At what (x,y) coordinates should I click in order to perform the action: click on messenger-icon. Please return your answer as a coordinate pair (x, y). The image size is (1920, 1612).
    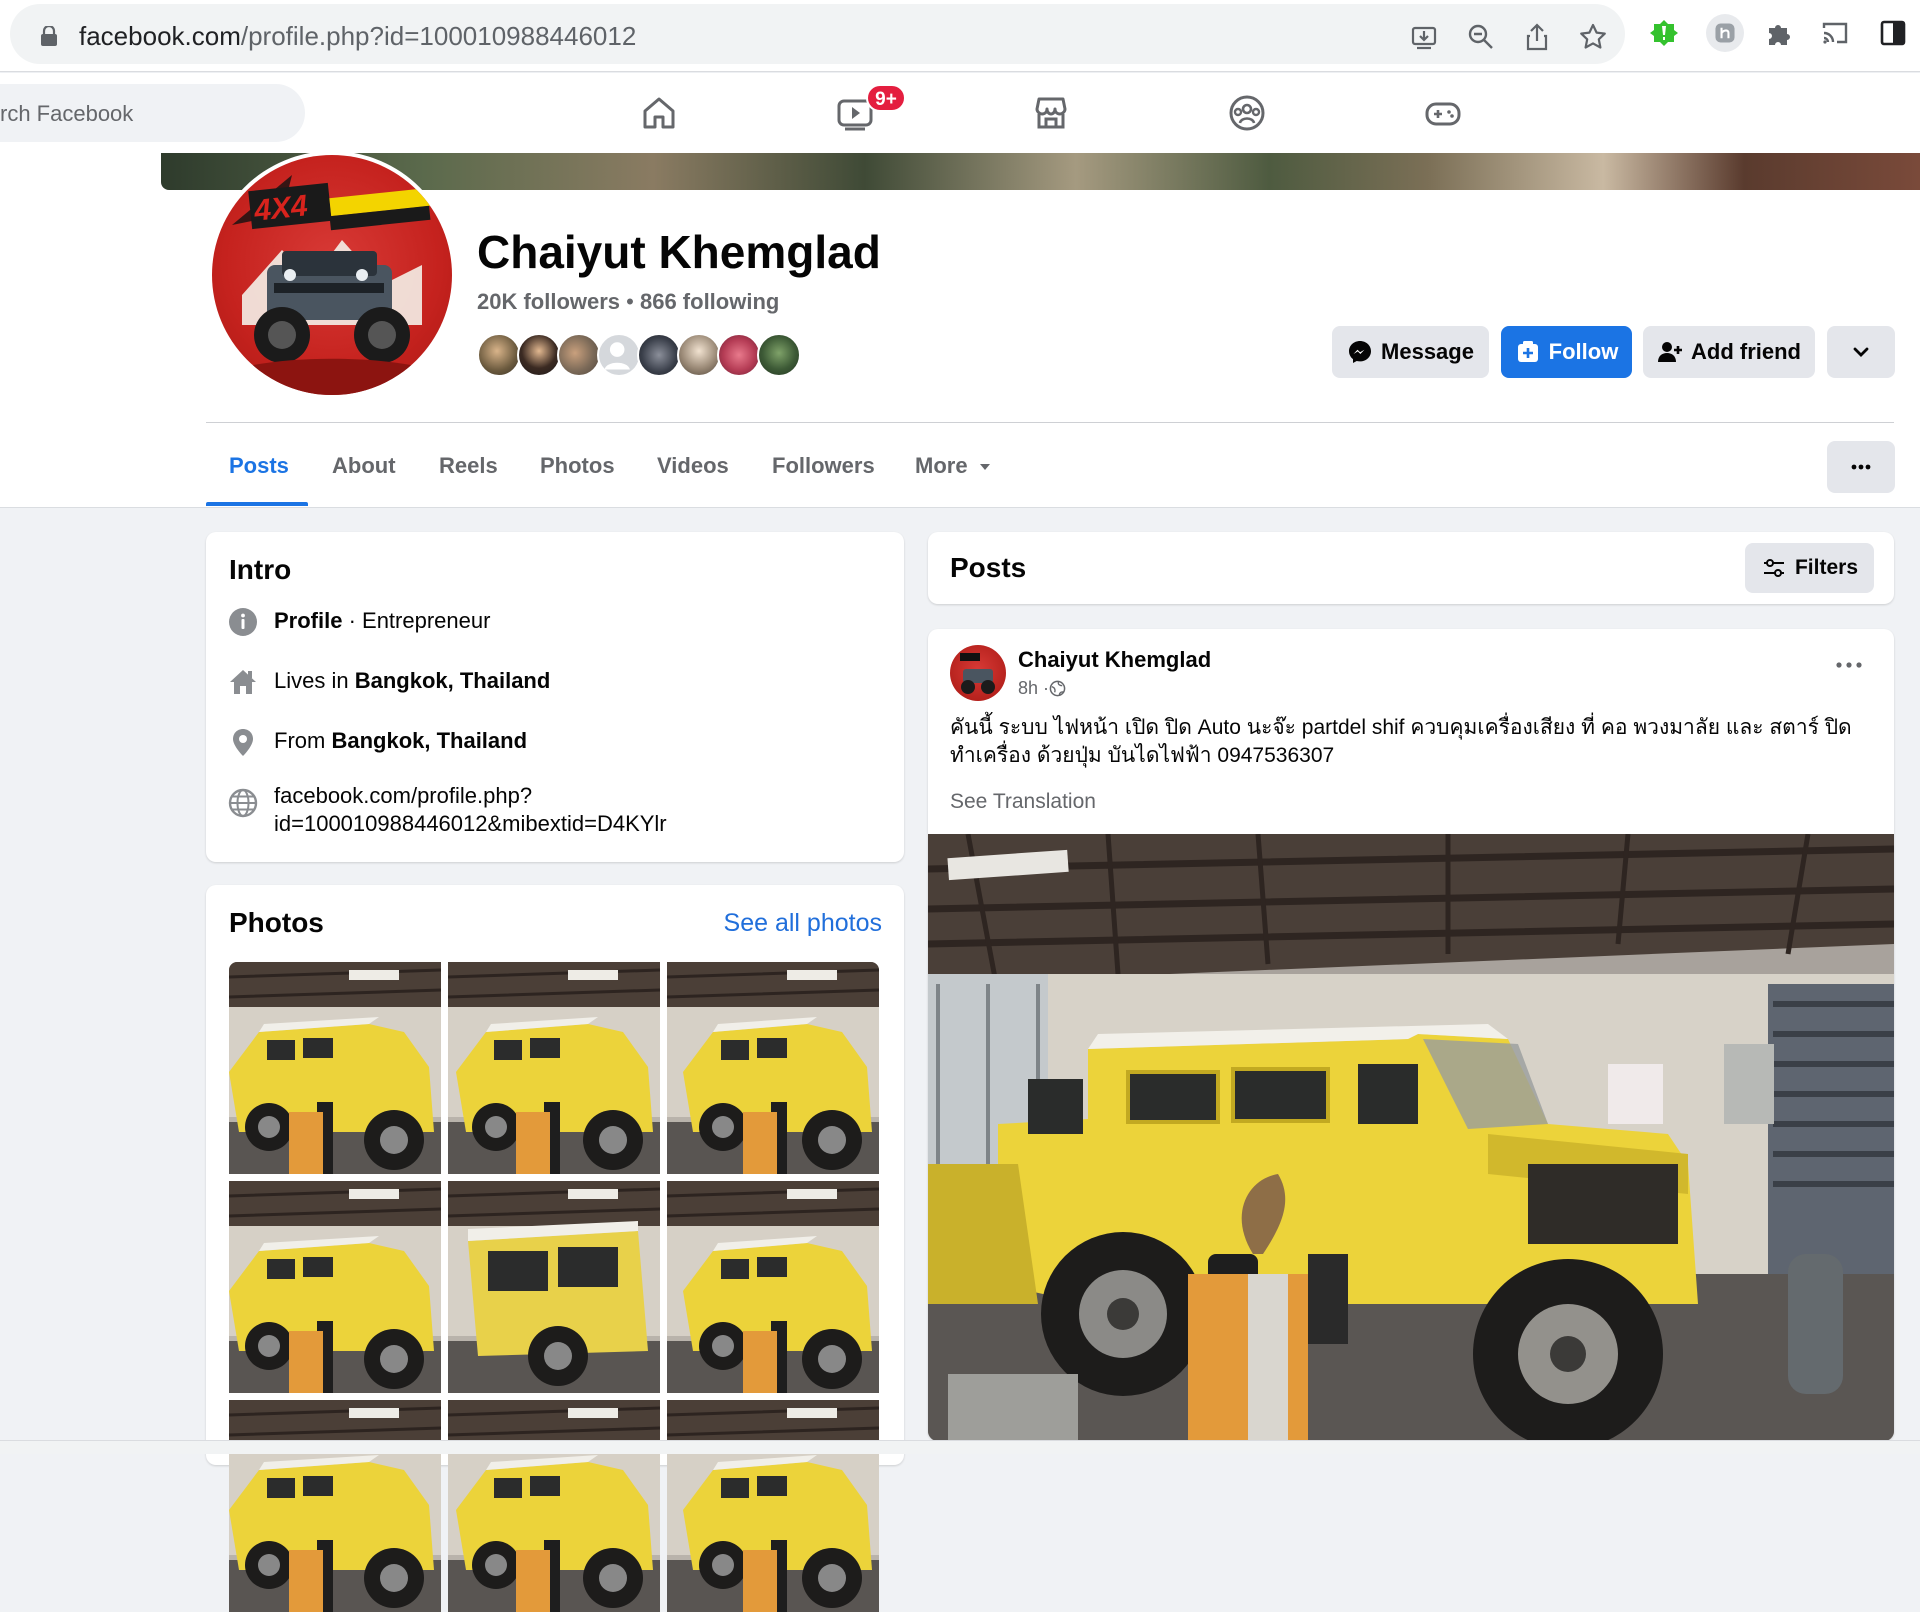
    Looking at the image, I should click on (1360, 352).